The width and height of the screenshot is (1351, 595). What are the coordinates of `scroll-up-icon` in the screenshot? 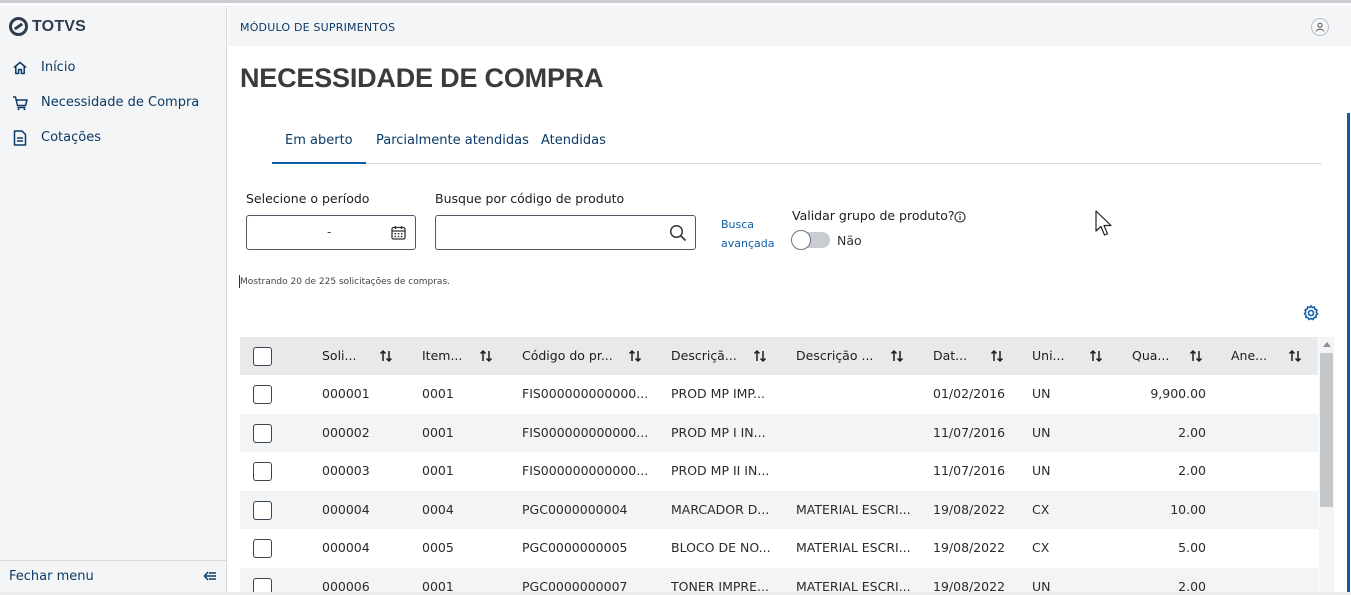 It's located at (1327, 344).